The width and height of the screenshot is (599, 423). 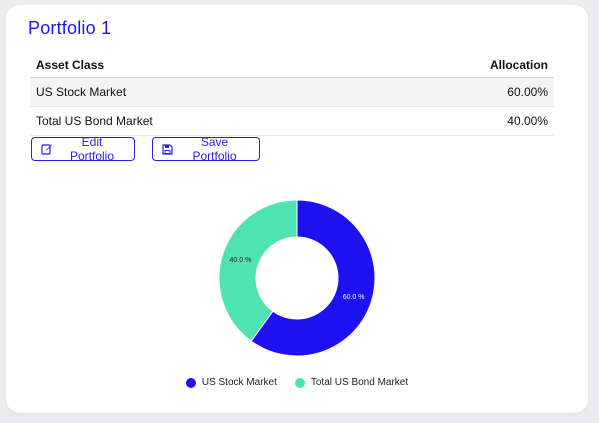 I want to click on legend-item-bond: Total US Bond Market, so click(x=351, y=382).